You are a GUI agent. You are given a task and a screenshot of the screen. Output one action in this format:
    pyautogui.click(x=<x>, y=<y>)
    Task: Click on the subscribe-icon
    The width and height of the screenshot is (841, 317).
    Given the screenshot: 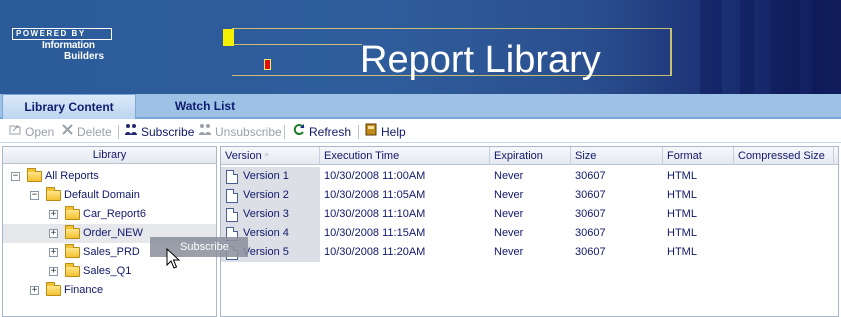 What is the action you would take?
    pyautogui.click(x=131, y=132)
    